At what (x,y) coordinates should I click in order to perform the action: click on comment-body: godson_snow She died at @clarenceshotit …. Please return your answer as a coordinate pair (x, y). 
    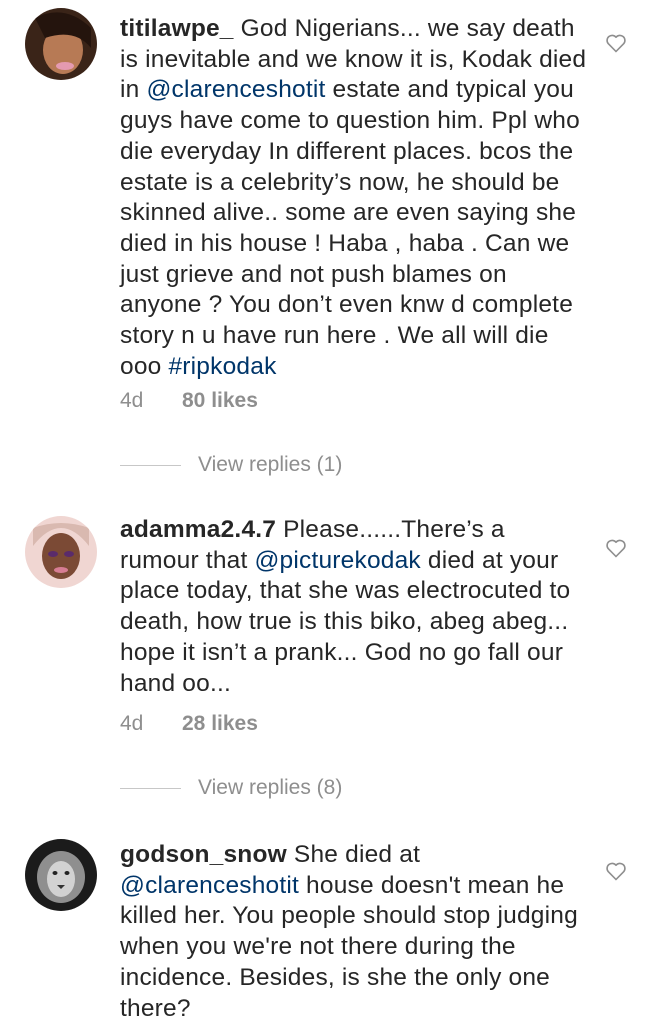
    Looking at the image, I should click on (355, 932).